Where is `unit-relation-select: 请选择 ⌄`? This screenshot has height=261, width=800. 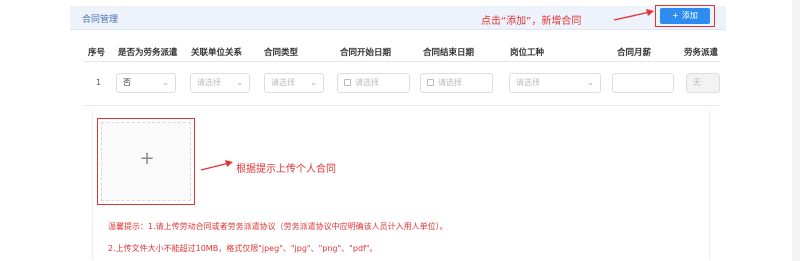
unit-relation-select: 请选择 ⌄ is located at coordinates (220, 83).